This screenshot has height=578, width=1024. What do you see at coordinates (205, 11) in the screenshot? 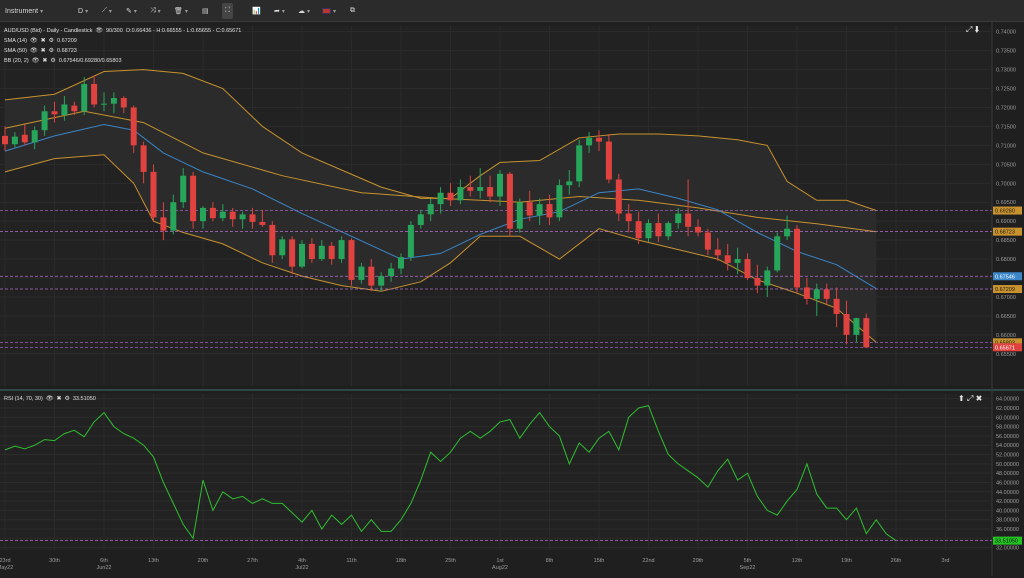
I see `layout-button: ▤` at bounding box center [205, 11].